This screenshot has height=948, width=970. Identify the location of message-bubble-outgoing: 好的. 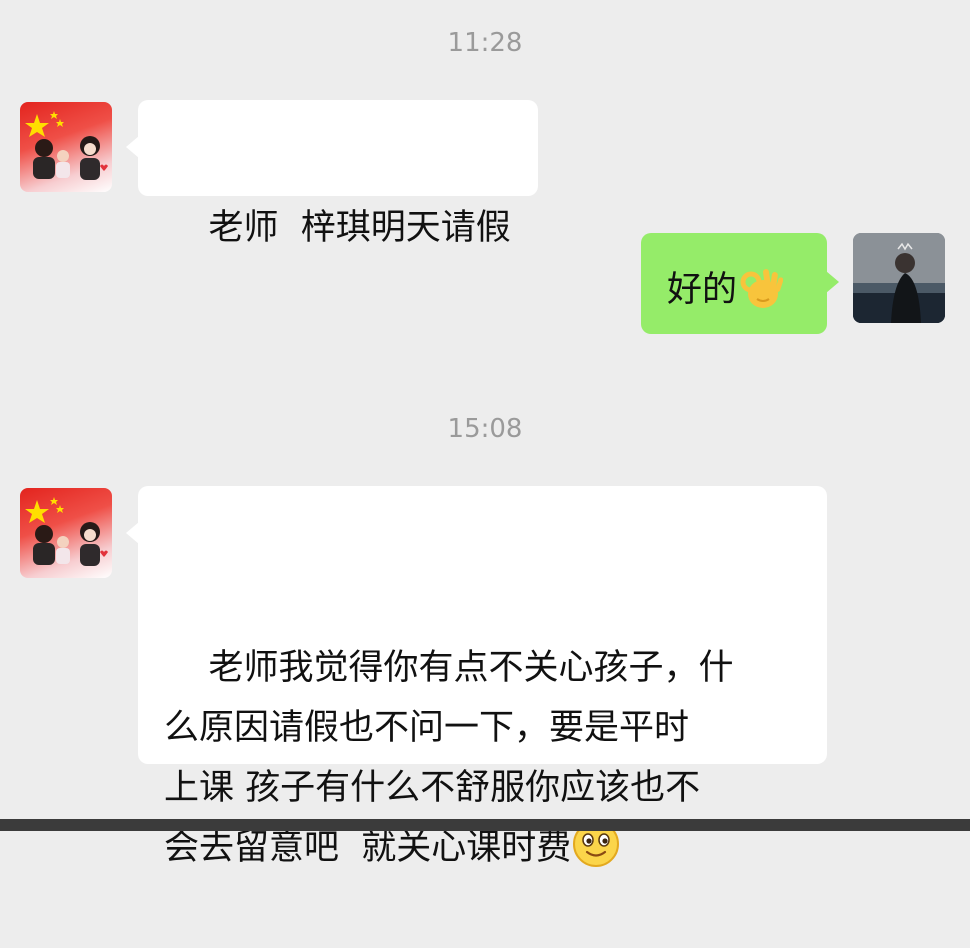
(740, 283).